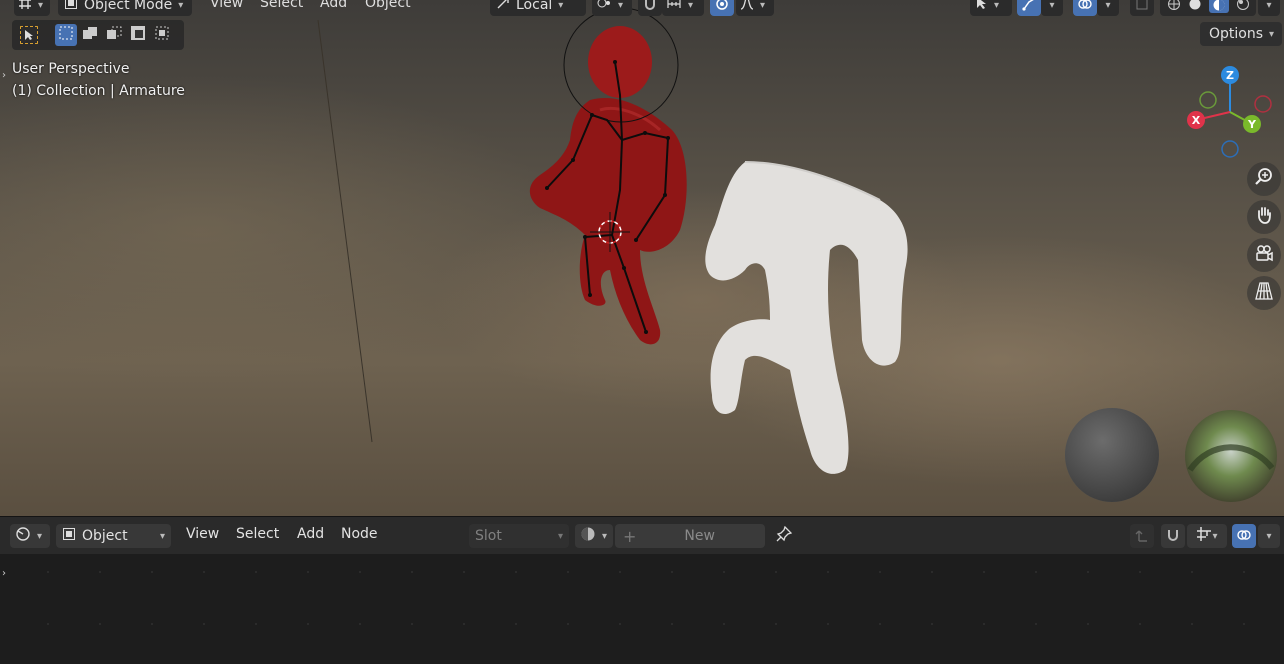 Image resolution: width=1284 pixels, height=664 pixels. I want to click on select-subtract-icon, so click(114, 35).